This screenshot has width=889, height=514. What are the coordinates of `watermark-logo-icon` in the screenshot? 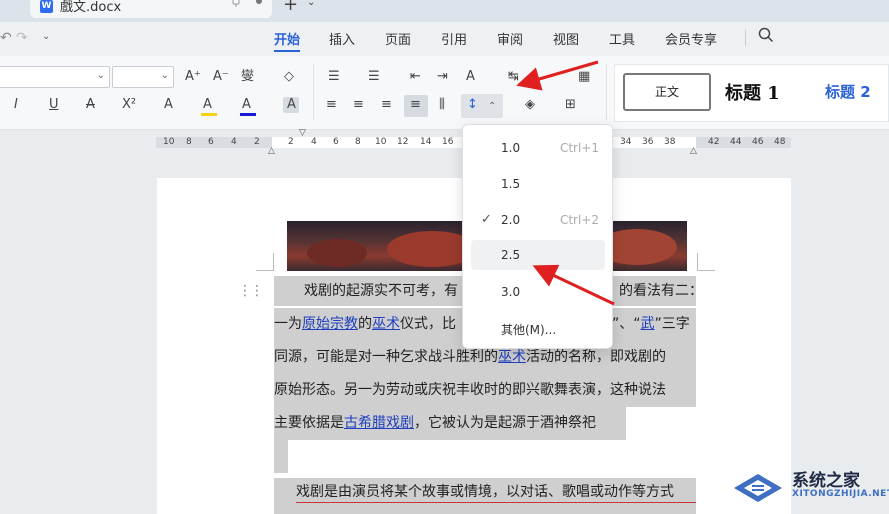 It's located at (758, 486).